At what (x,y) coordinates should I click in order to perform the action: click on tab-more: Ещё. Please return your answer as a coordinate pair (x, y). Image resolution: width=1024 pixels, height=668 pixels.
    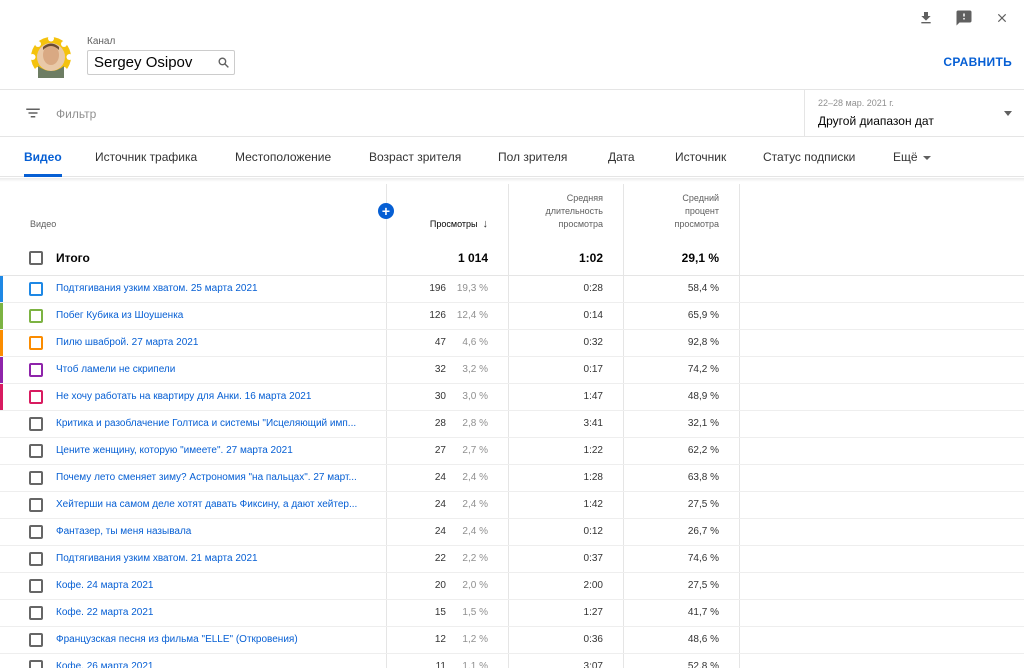
    Looking at the image, I should click on (912, 157).